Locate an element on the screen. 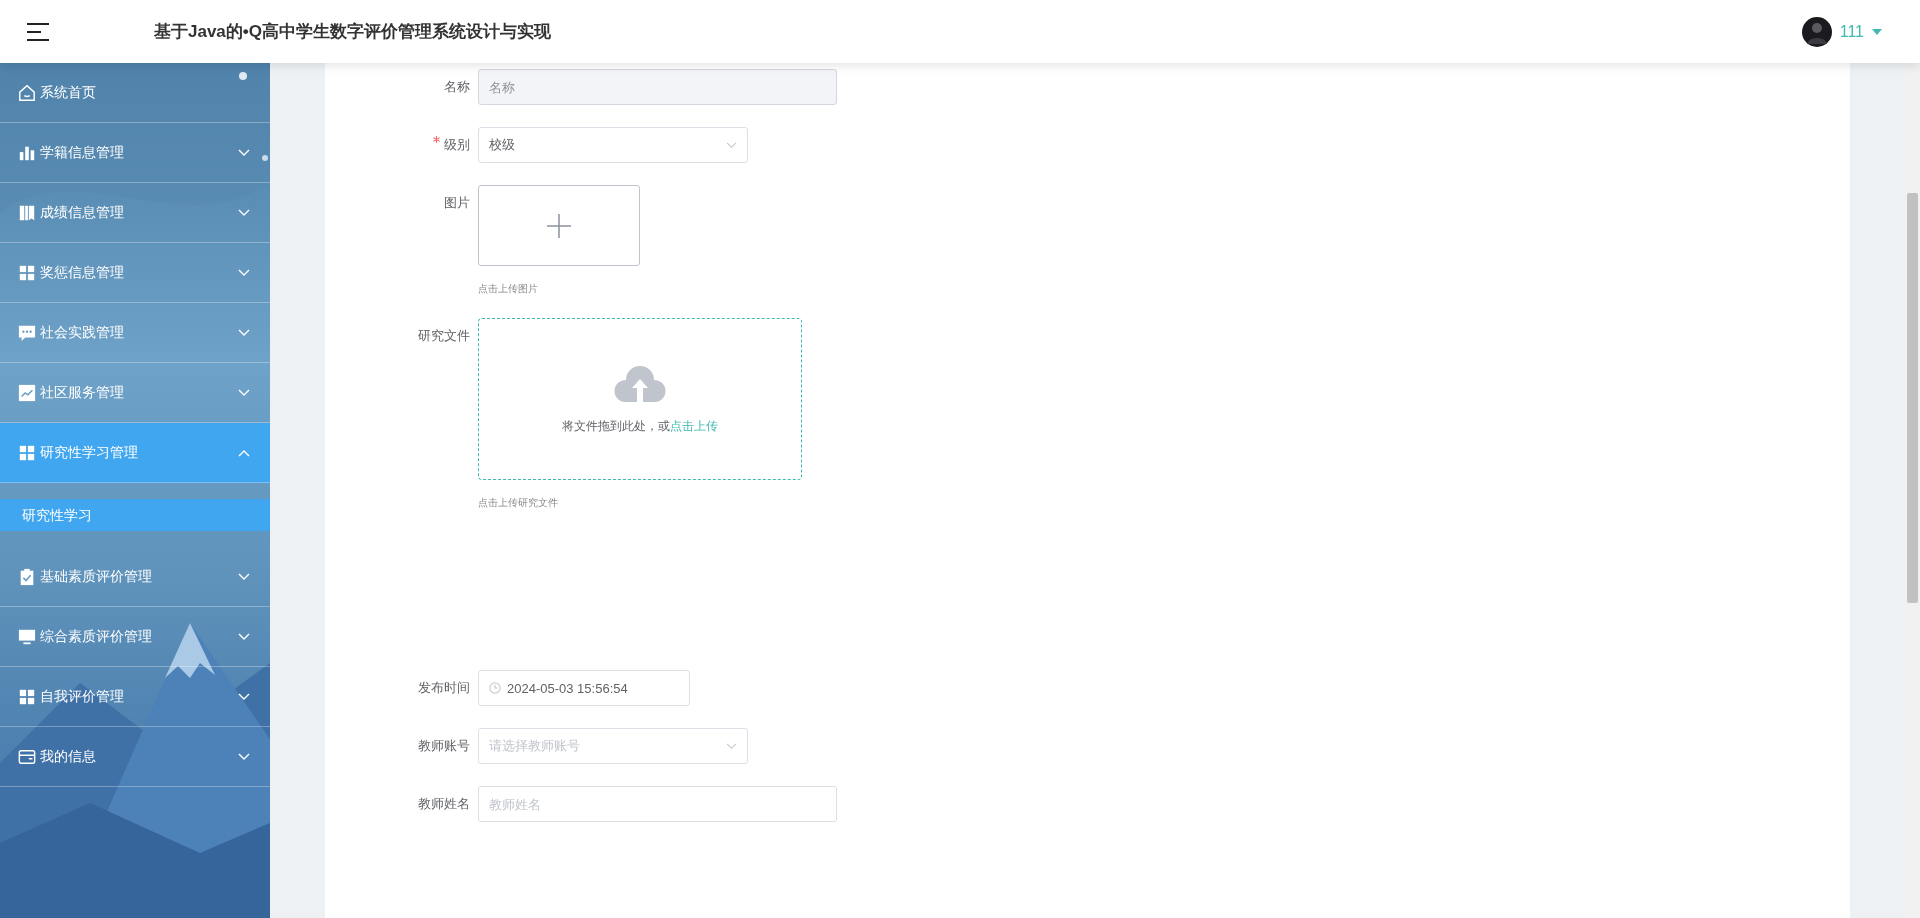 The image size is (1920, 918). drop-instruction: 将文件拖到此处，或点击上传 is located at coordinates (640, 426).